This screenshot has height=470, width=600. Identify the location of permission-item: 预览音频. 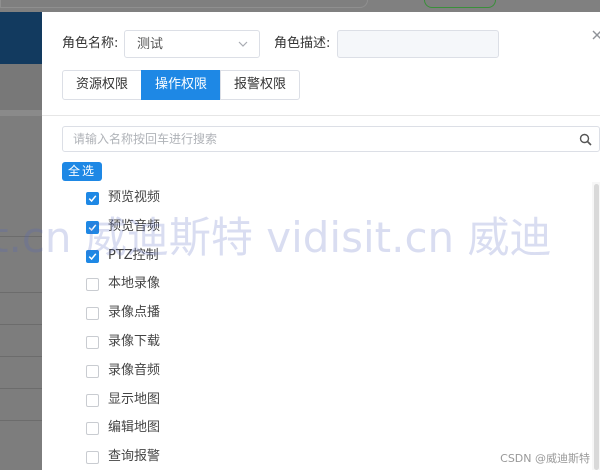
(166, 227).